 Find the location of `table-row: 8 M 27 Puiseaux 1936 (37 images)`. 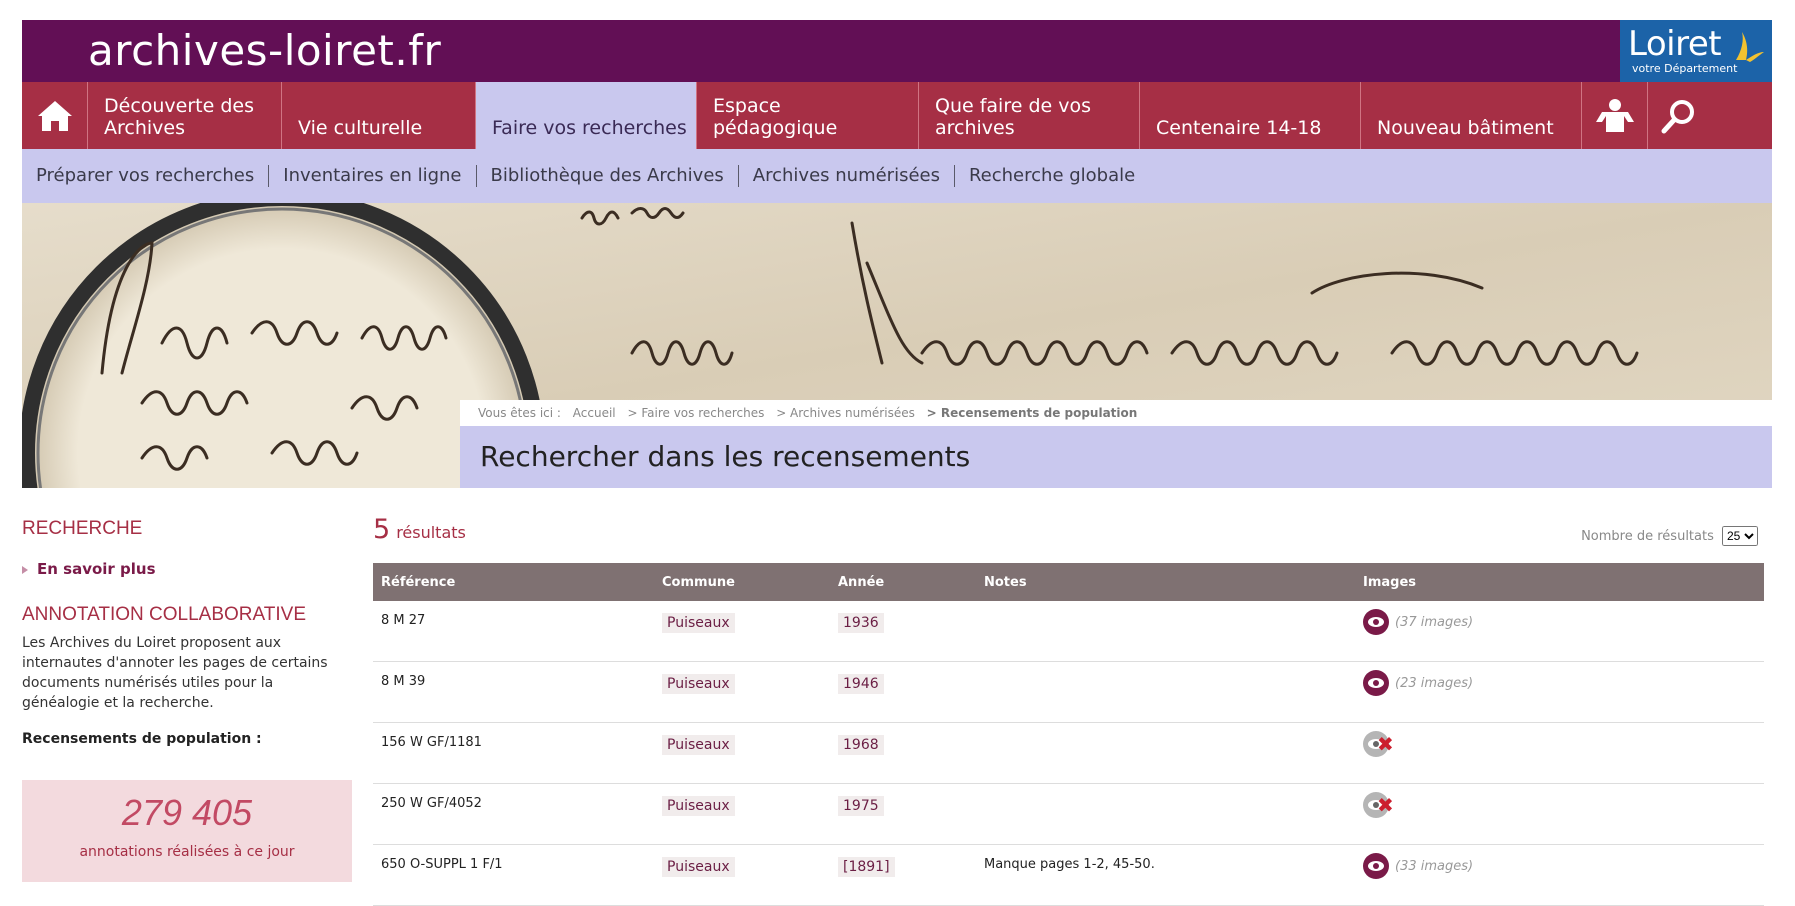

table-row: 8 M 27 Puiseaux 1936 (37 images) is located at coordinates (1068, 631).